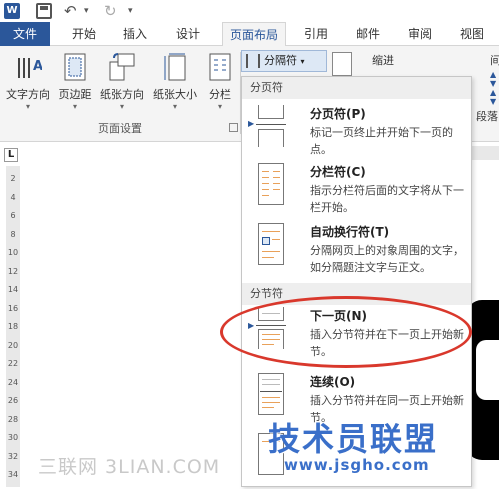  What do you see at coordinates (122, 94) in the screenshot?
I see `orientation-label: 纸张方向` at bounding box center [122, 94].